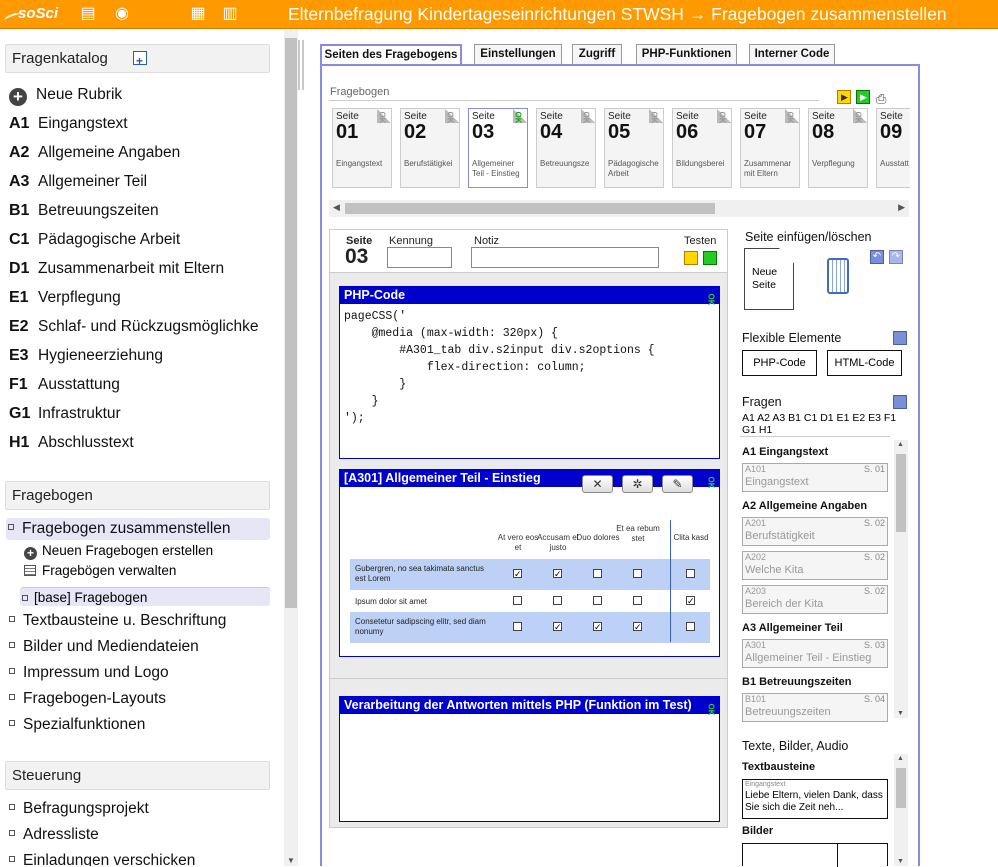 This screenshot has height=867, width=998. What do you see at coordinates (498, 148) in the screenshot?
I see `page-card: Seite 03 OK Allgemeiner Teil - Einstieg` at bounding box center [498, 148].